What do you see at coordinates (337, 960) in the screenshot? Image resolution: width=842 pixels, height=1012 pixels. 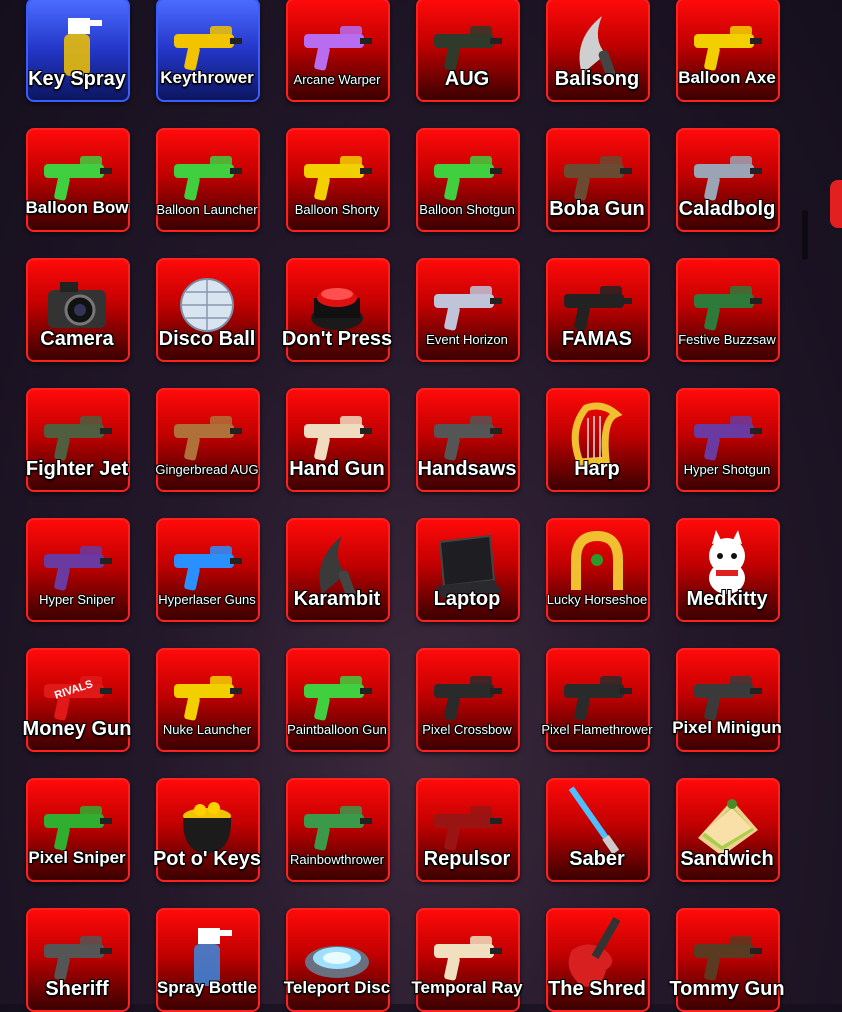 I see `weapon-card-teleport-disc: Teleport Disc` at bounding box center [337, 960].